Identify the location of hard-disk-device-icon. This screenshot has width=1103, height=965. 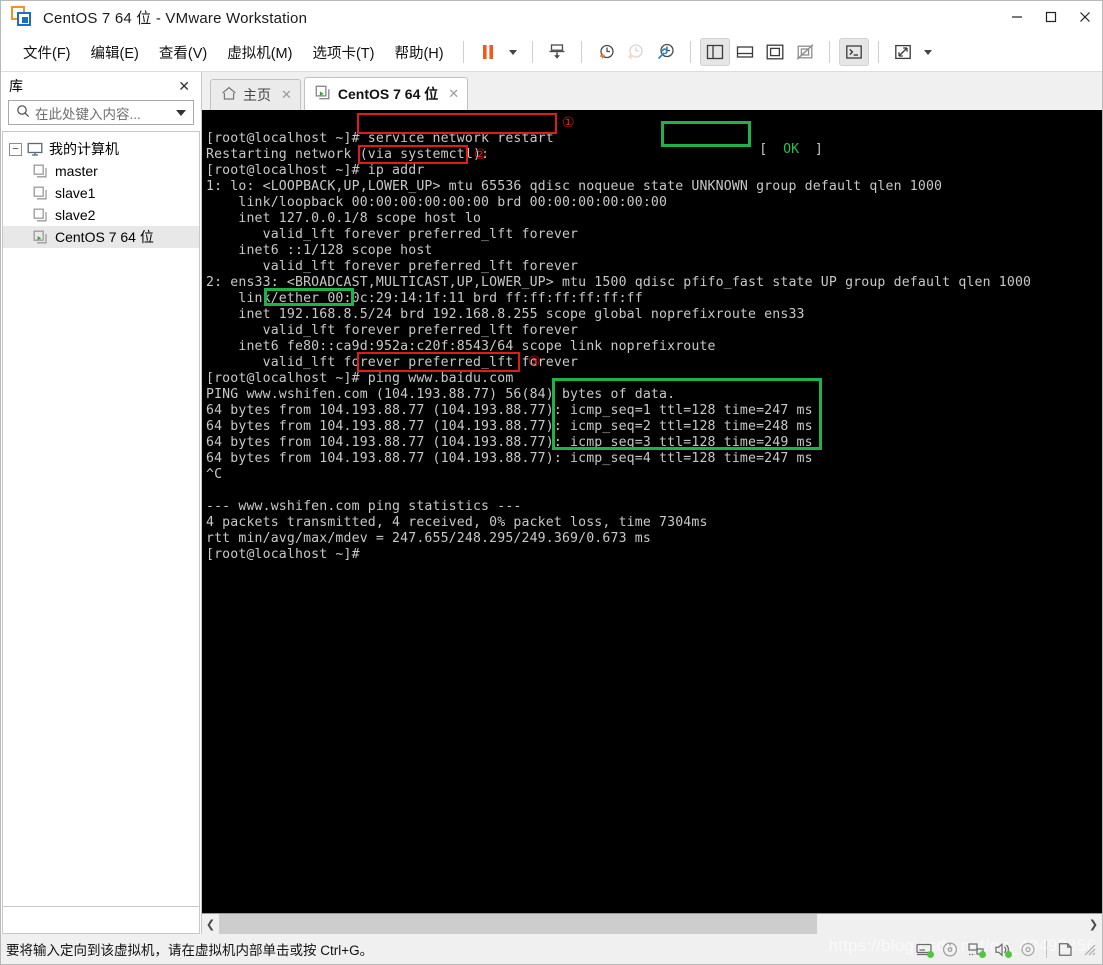
(924, 949).